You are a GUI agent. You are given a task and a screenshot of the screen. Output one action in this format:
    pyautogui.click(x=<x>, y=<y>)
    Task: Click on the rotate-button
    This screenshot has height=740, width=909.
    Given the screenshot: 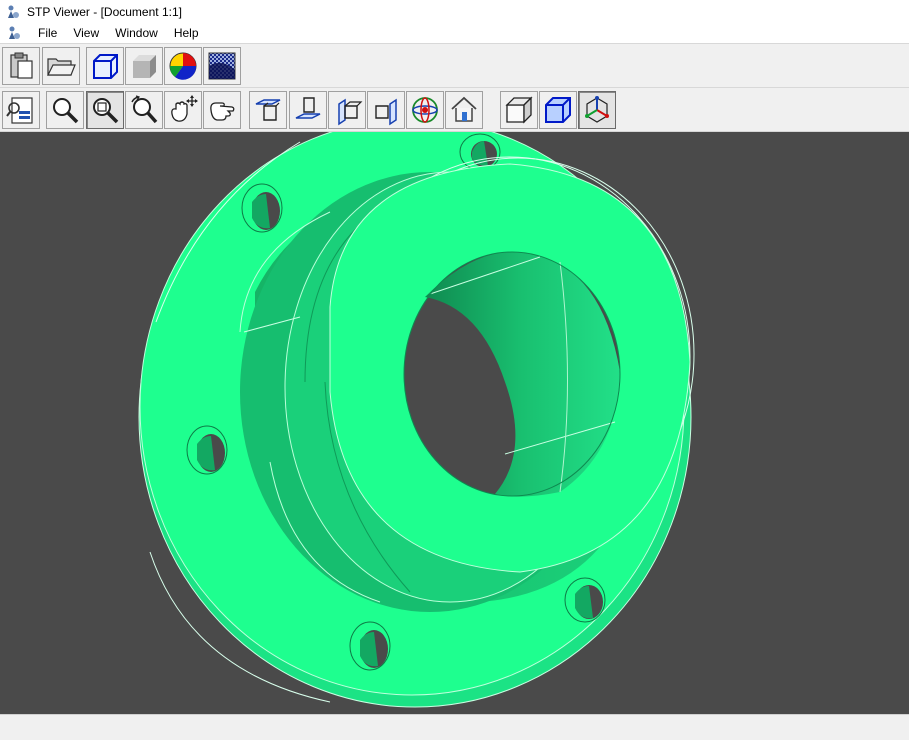 What is the action you would take?
    pyautogui.click(x=222, y=110)
    